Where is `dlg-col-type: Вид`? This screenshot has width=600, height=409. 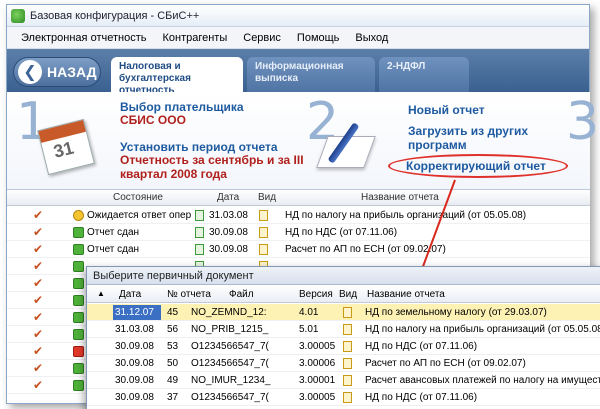
dlg-col-type: Вид is located at coordinates (348, 294).